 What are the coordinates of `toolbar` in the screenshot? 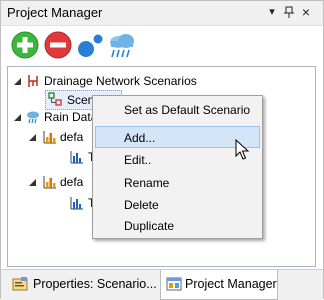 It's located at (162, 44).